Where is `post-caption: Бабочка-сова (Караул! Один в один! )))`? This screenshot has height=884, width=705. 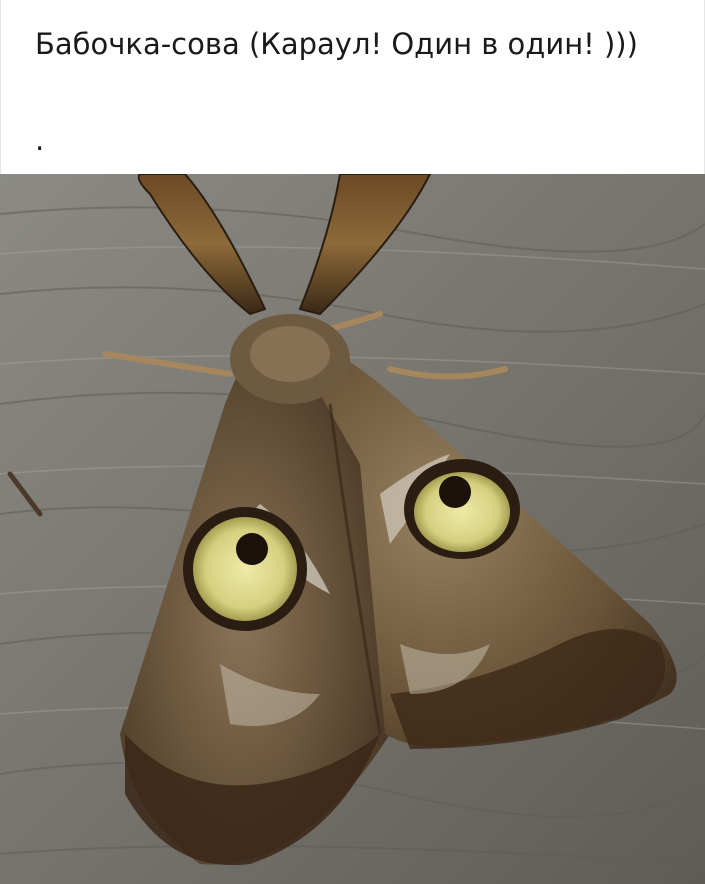 post-caption: Бабочка-сова (Караул! Один в один! ))) is located at coordinates (336, 44).